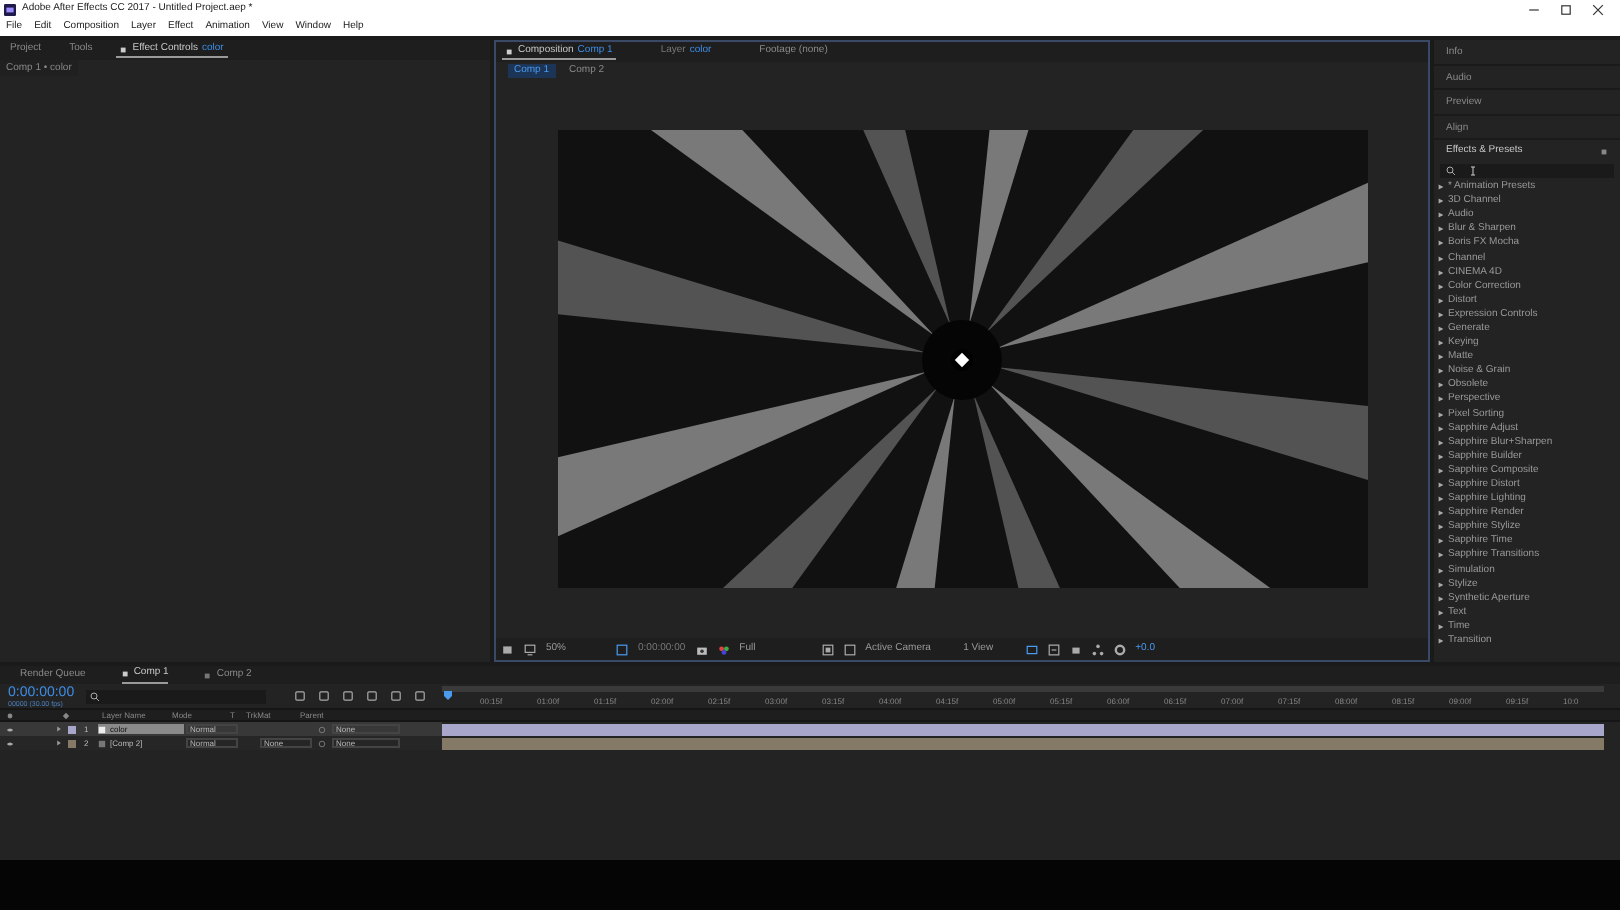  What do you see at coordinates (1566, 9) in the screenshot?
I see `maximize-icon` at bounding box center [1566, 9].